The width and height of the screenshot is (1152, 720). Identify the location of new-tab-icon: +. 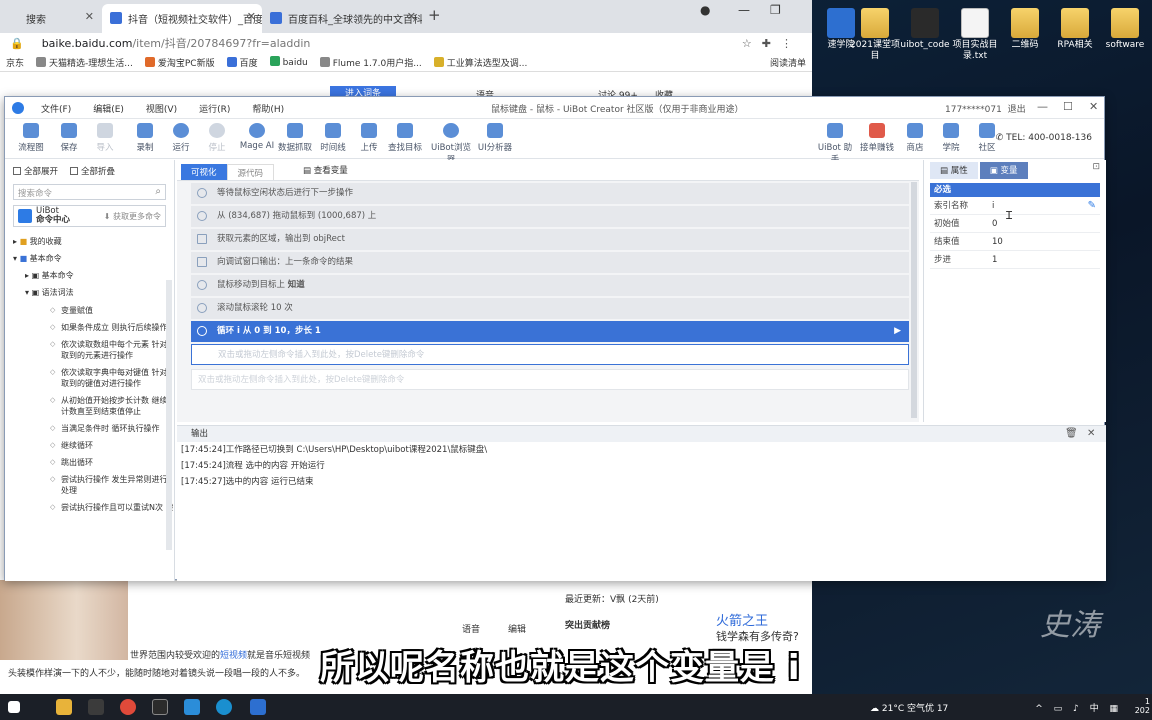
(434, 15).